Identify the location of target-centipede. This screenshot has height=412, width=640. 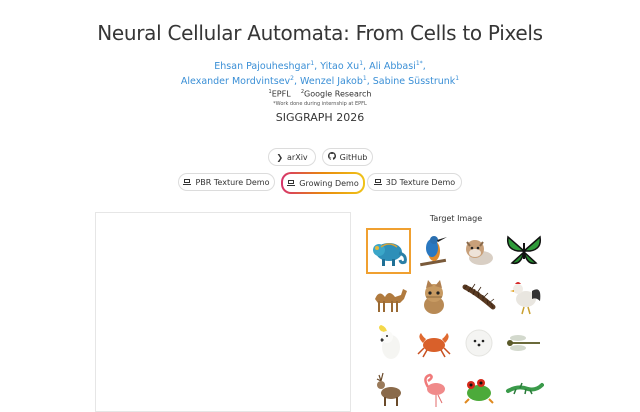
(478, 297).